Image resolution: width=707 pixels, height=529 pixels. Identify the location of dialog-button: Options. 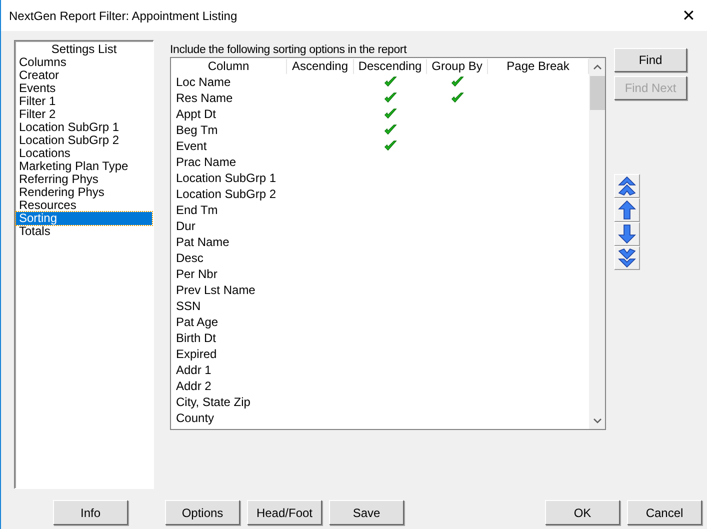
(202, 512).